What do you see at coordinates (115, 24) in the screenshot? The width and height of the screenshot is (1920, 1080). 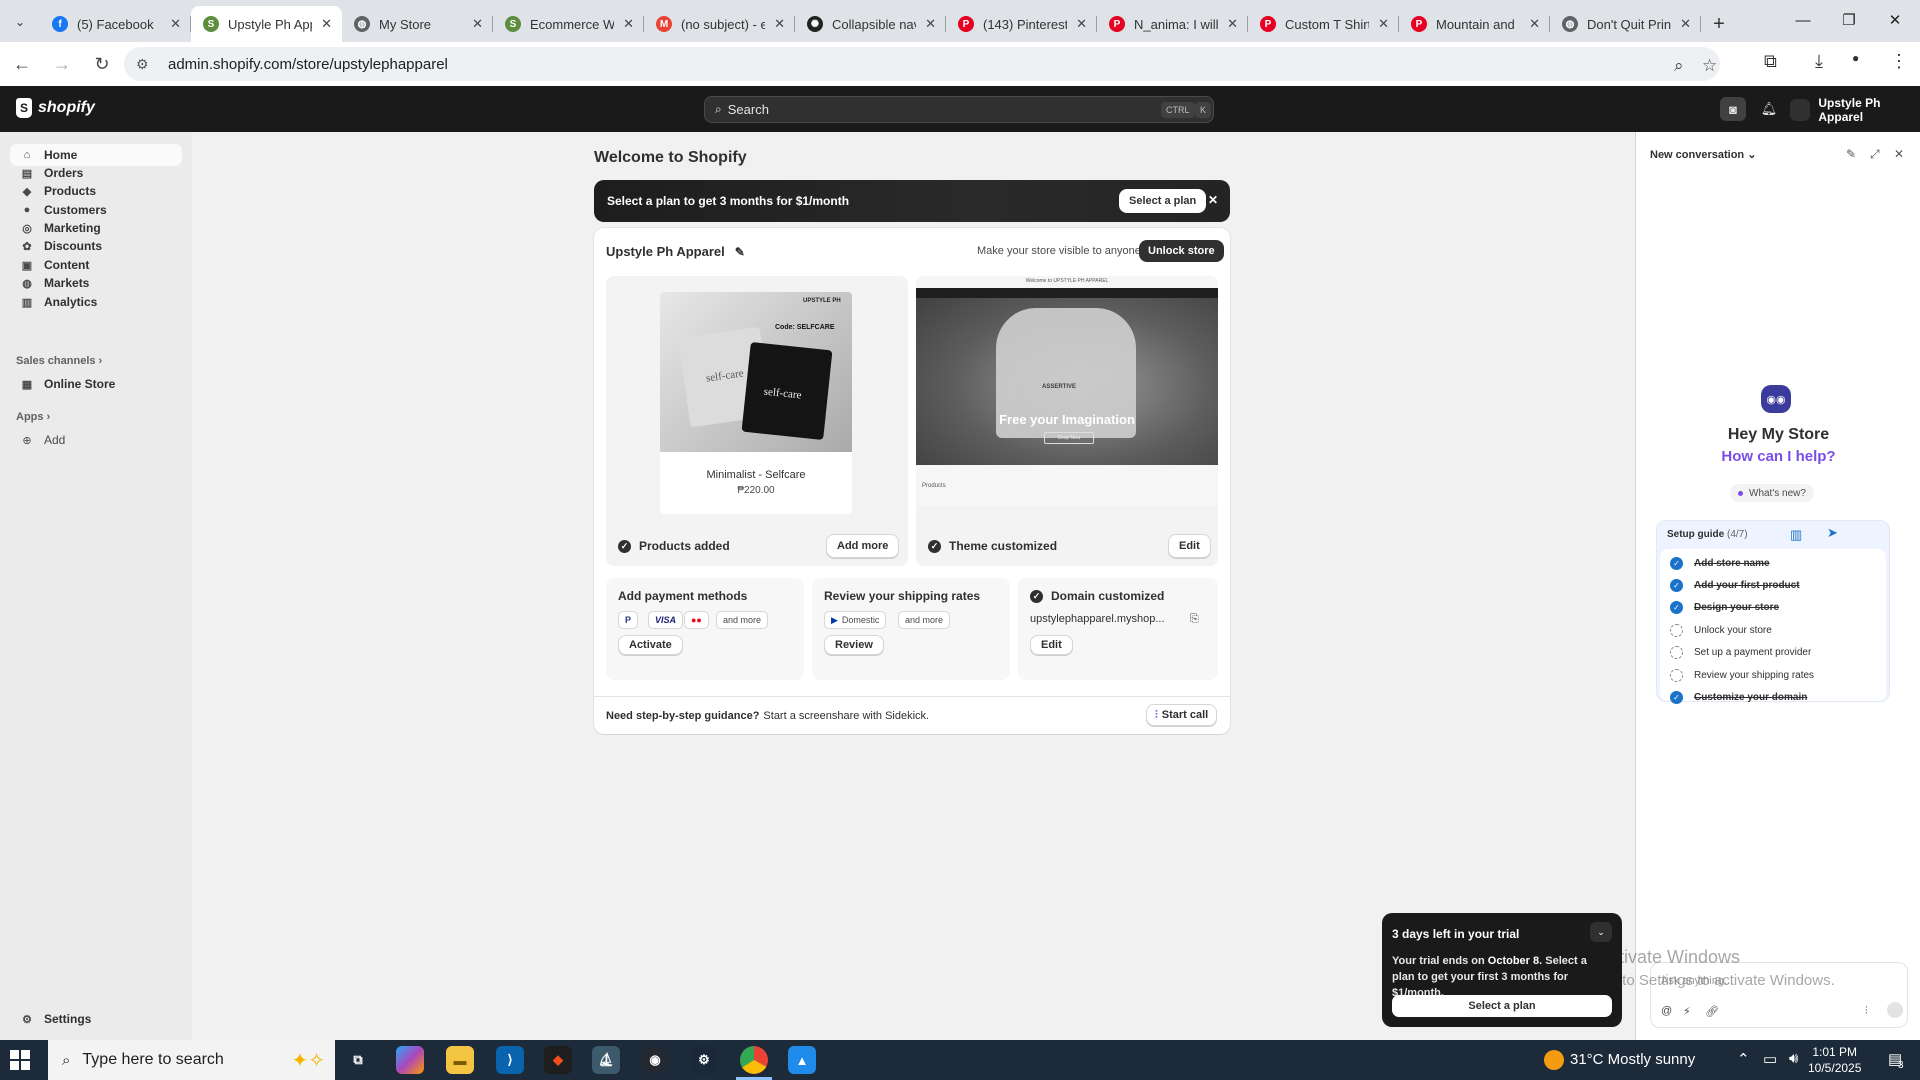 I see `browser-tab: f (5) Facebook ✕` at bounding box center [115, 24].